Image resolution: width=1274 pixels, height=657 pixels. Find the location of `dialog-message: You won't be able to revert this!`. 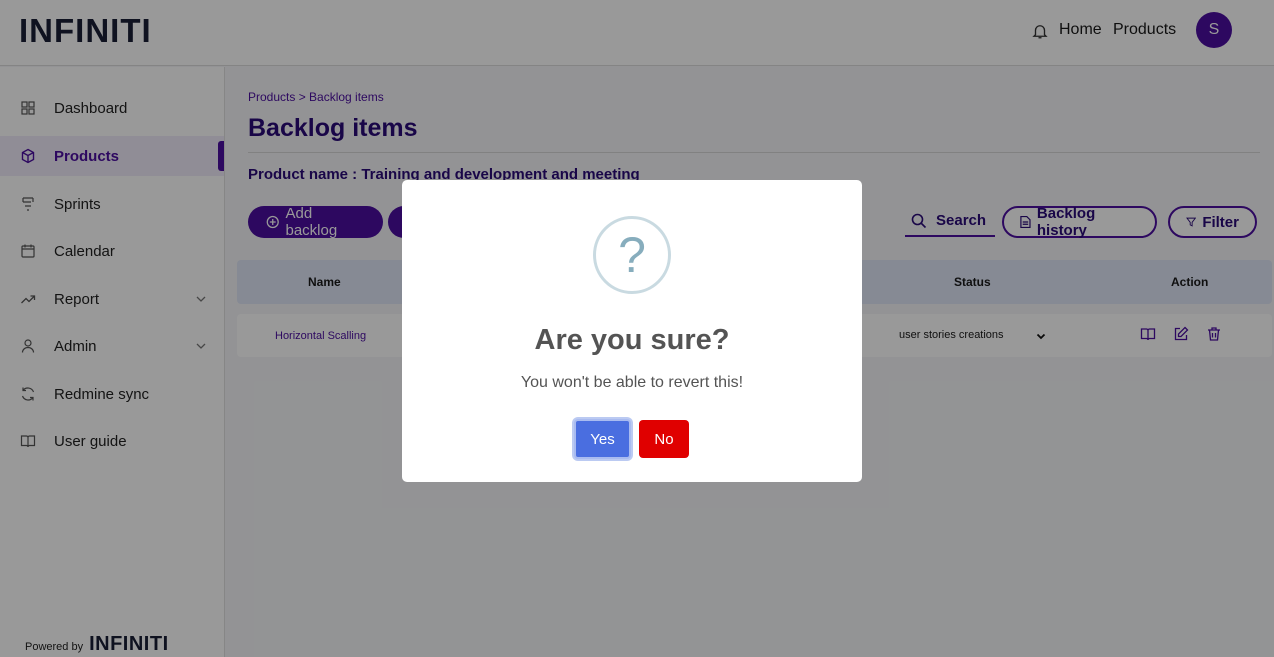

dialog-message: You won't be able to revert this! is located at coordinates (632, 382).